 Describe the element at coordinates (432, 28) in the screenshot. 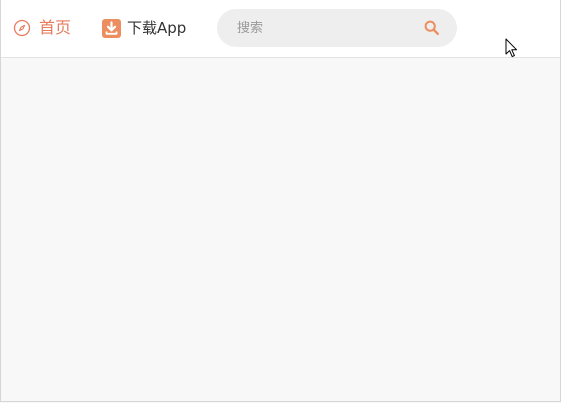

I see `search-icon` at that location.